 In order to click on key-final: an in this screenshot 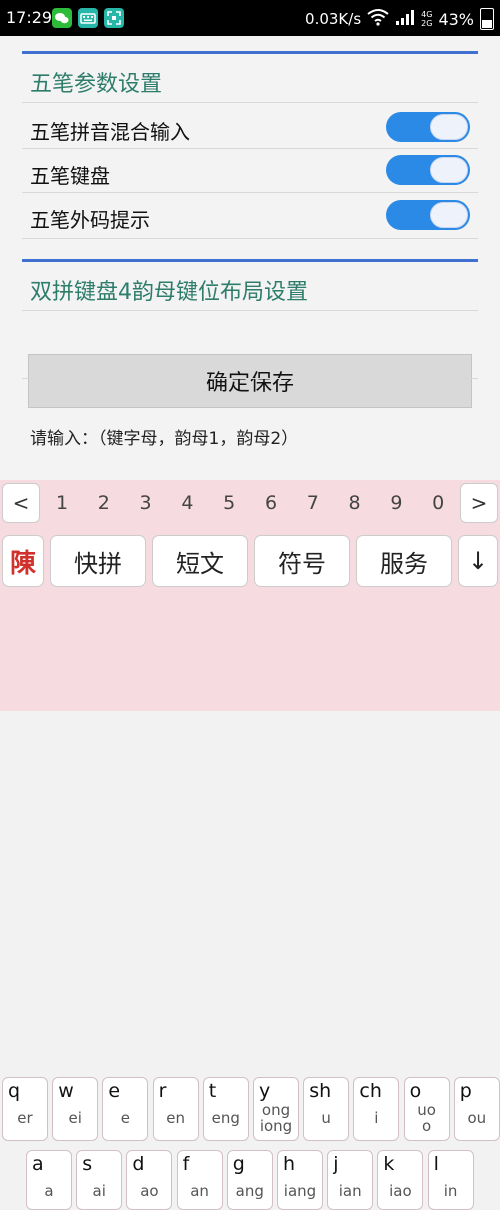, I will do `click(199, 1191)`.